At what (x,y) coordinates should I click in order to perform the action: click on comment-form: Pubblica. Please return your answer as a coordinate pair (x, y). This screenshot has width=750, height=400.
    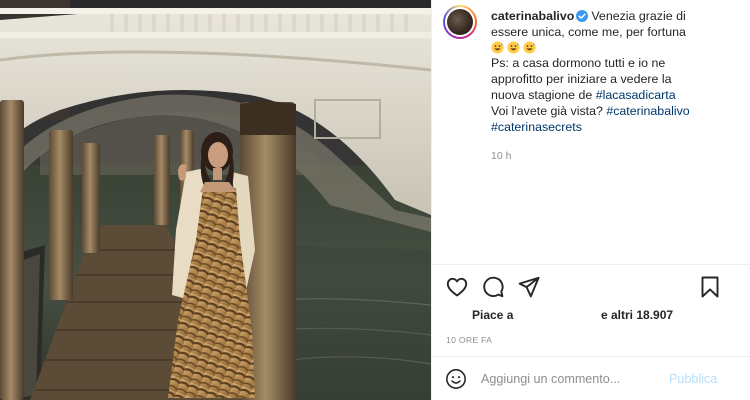
    Looking at the image, I should click on (591, 378).